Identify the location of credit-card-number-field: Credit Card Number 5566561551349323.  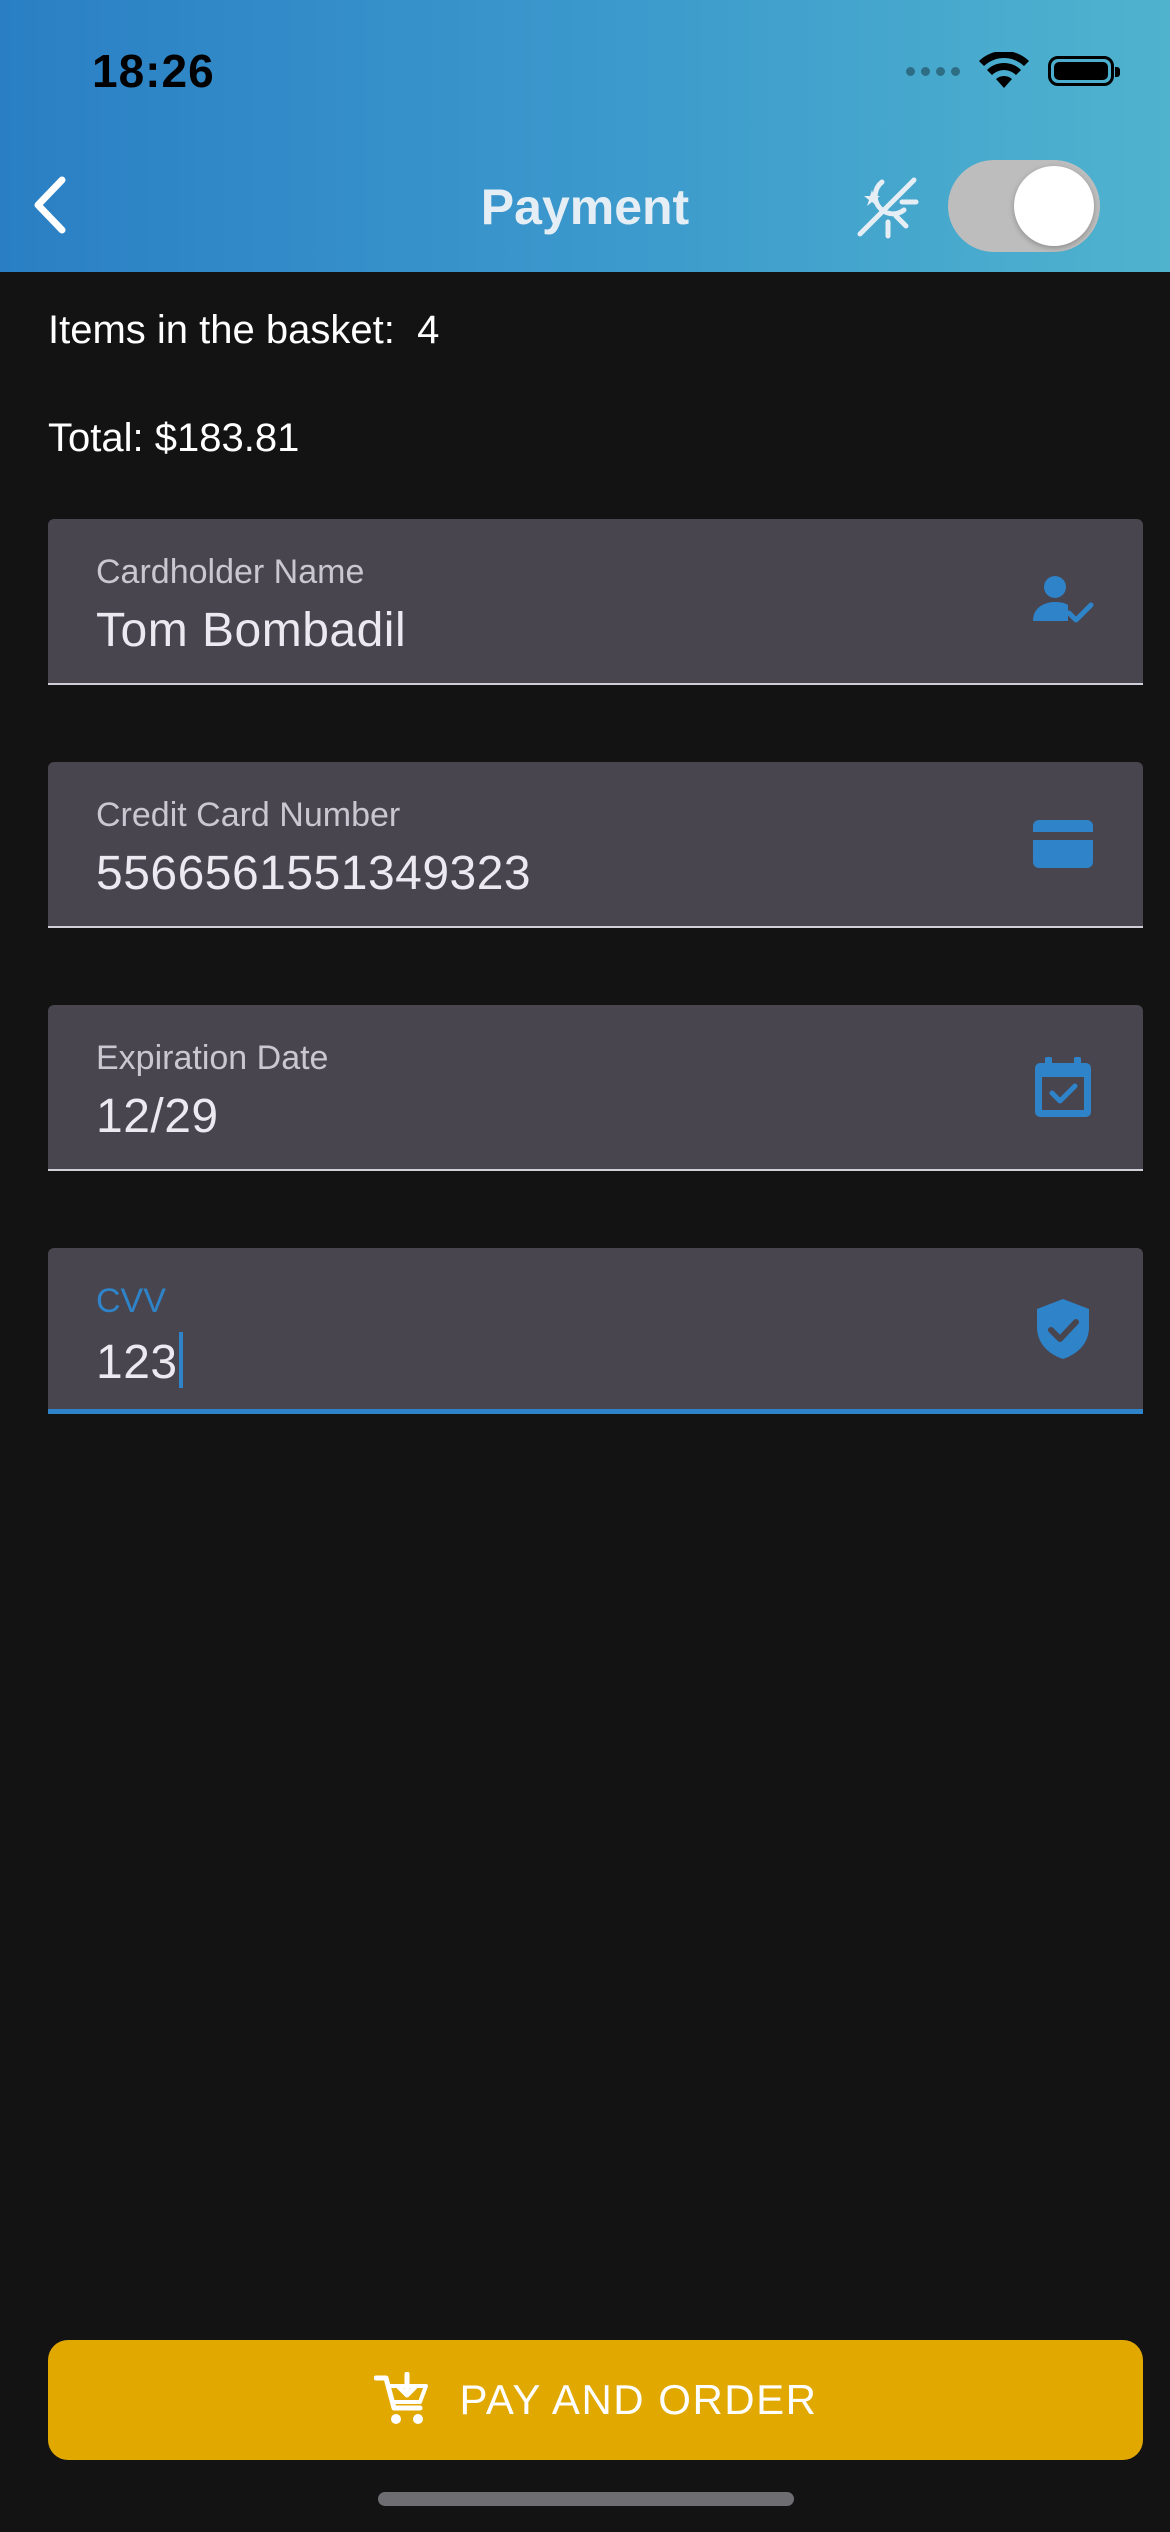
(595, 845).